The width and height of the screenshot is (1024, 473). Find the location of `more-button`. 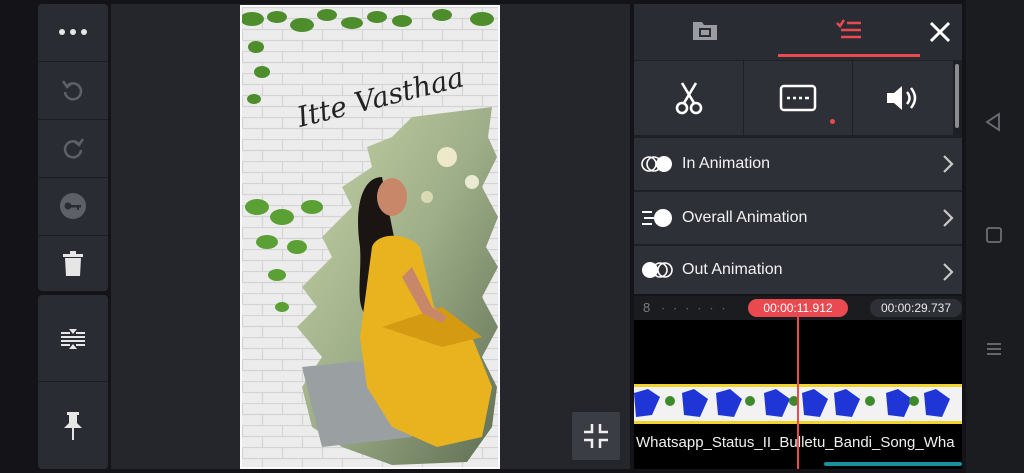

more-button is located at coordinates (73, 32).